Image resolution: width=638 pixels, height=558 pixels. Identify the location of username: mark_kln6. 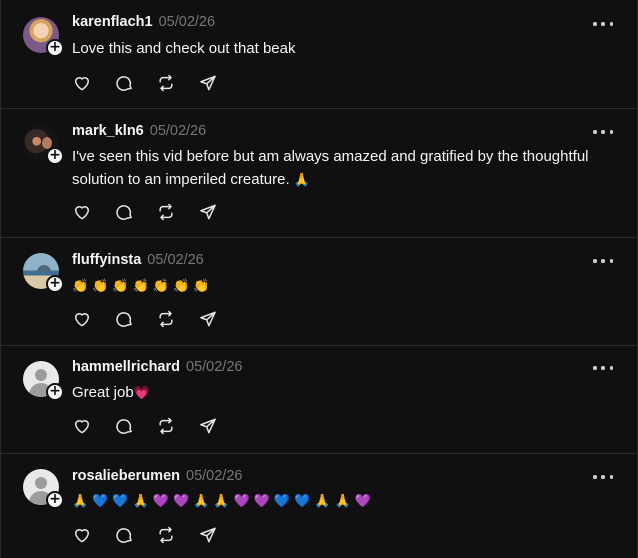
(108, 131).